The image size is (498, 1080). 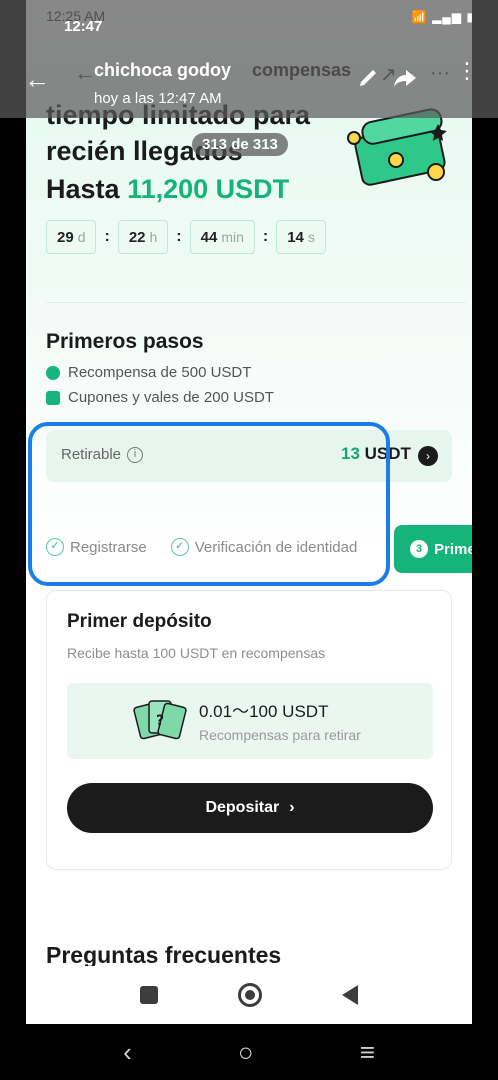 What do you see at coordinates (149, 995) in the screenshot?
I see `recent-apps-icon` at bounding box center [149, 995].